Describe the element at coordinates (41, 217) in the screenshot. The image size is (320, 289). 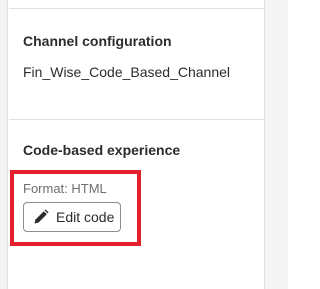
I see `pencil-icon` at that location.